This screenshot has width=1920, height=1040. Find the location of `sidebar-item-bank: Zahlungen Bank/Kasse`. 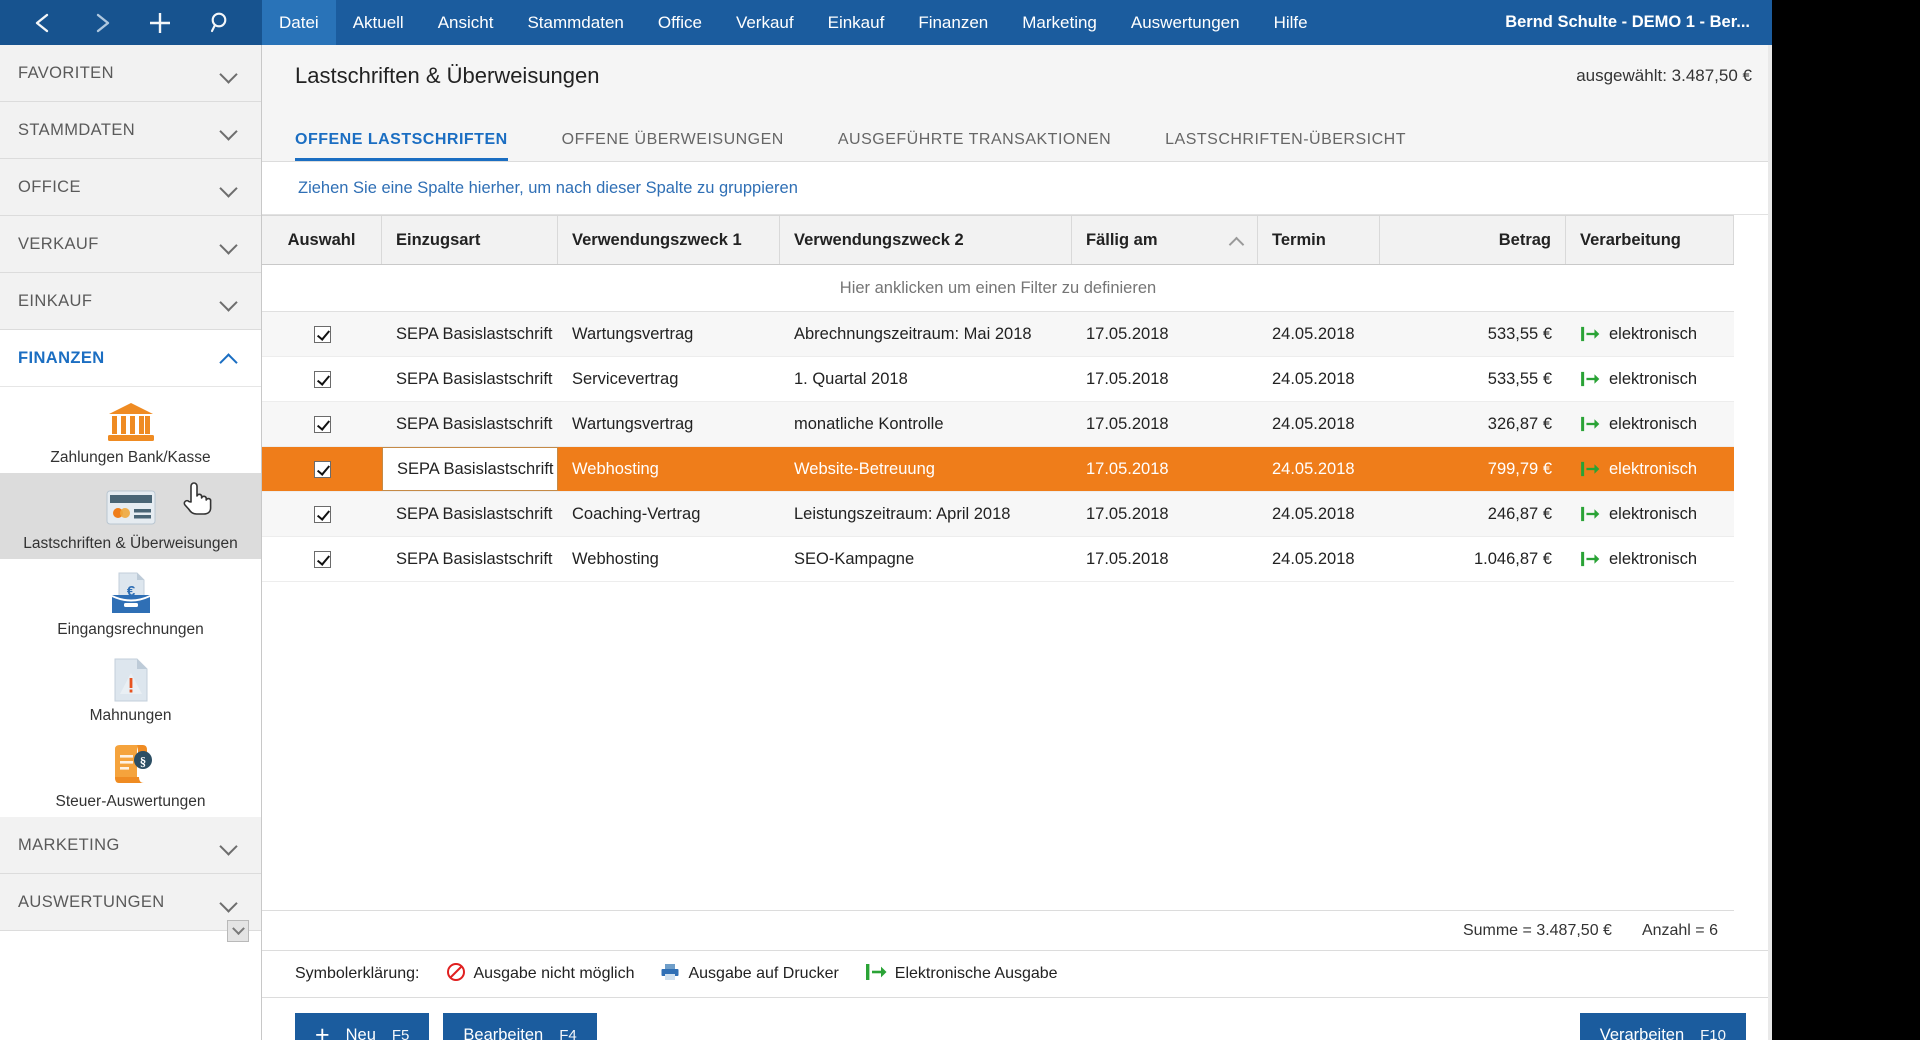

sidebar-item-bank: Zahlungen Bank/Kasse is located at coordinates (130, 430).